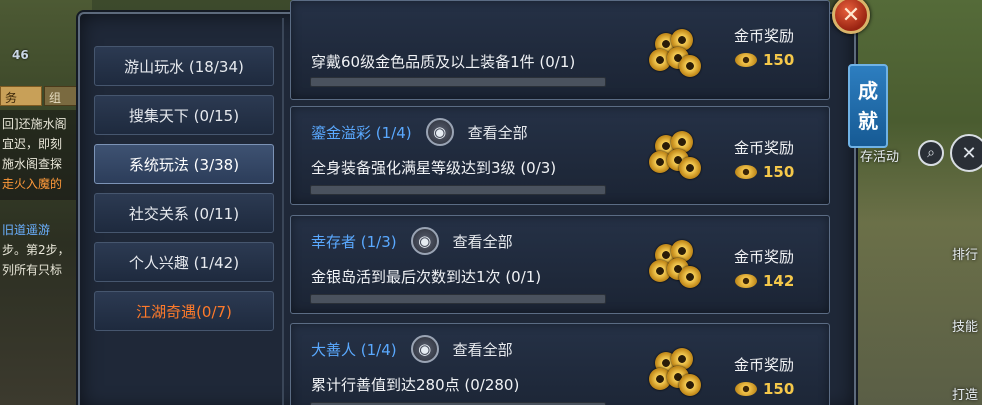  I want to click on category-label: 搜集天下 (0/15), so click(184, 115).